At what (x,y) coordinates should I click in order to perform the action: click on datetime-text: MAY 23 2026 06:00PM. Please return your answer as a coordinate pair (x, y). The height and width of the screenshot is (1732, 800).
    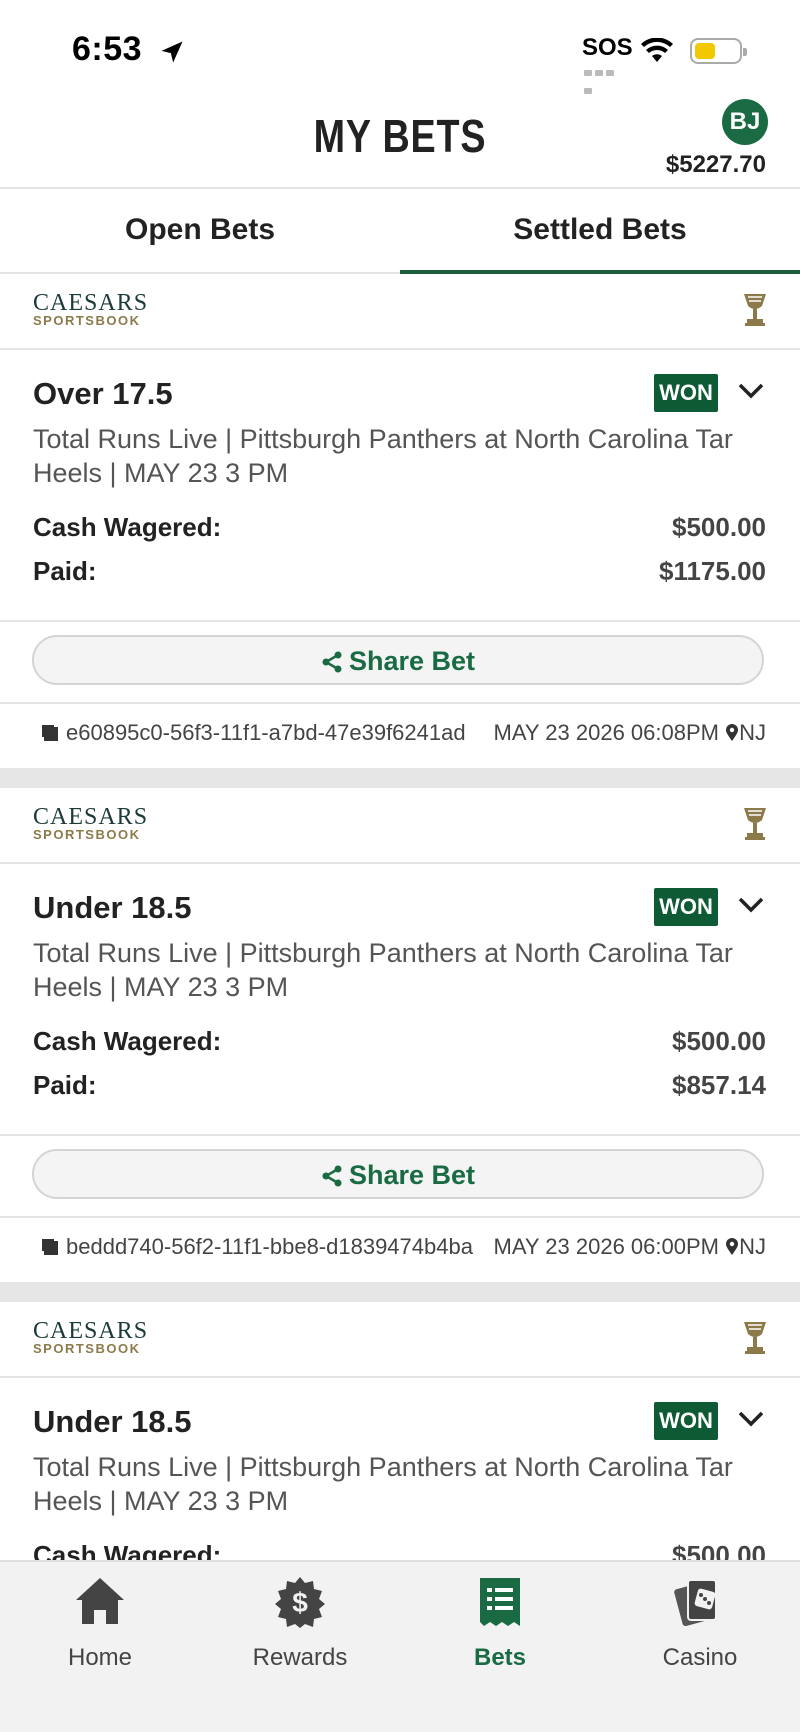
    Looking at the image, I should click on (606, 1246).